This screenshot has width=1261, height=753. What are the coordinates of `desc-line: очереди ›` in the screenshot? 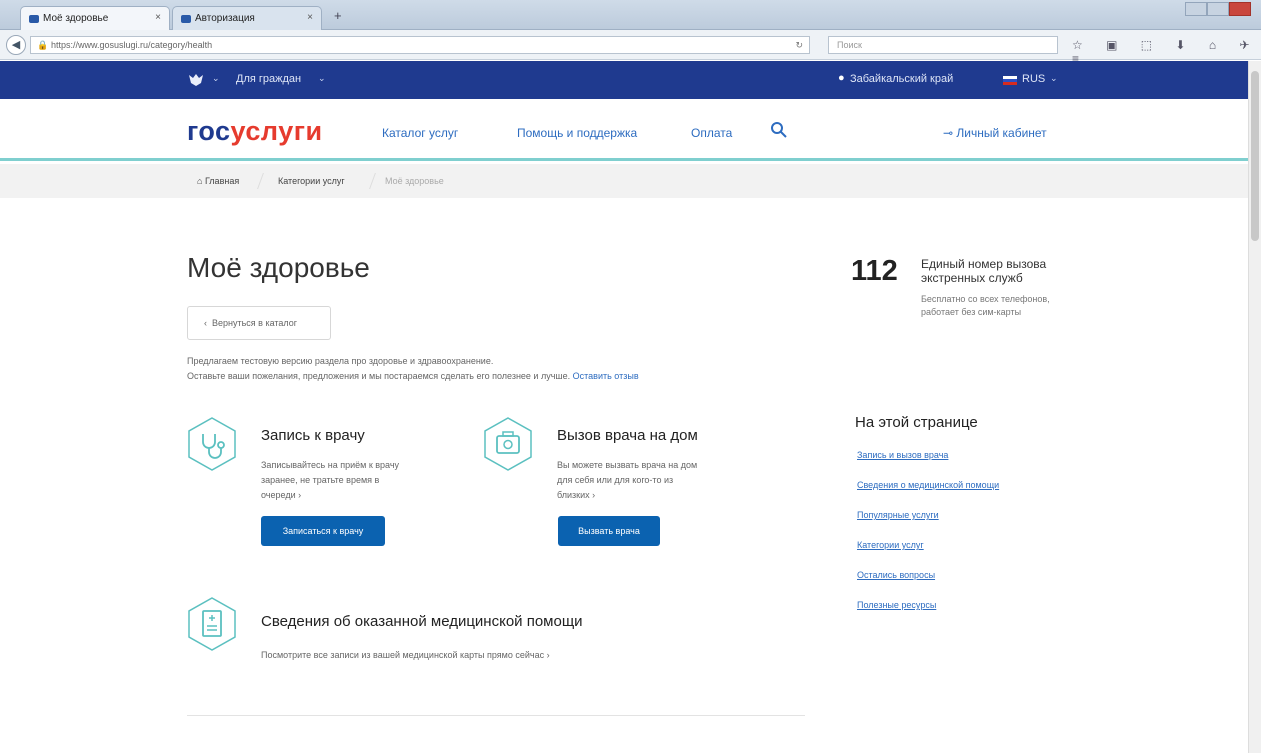 It's located at (330, 495).